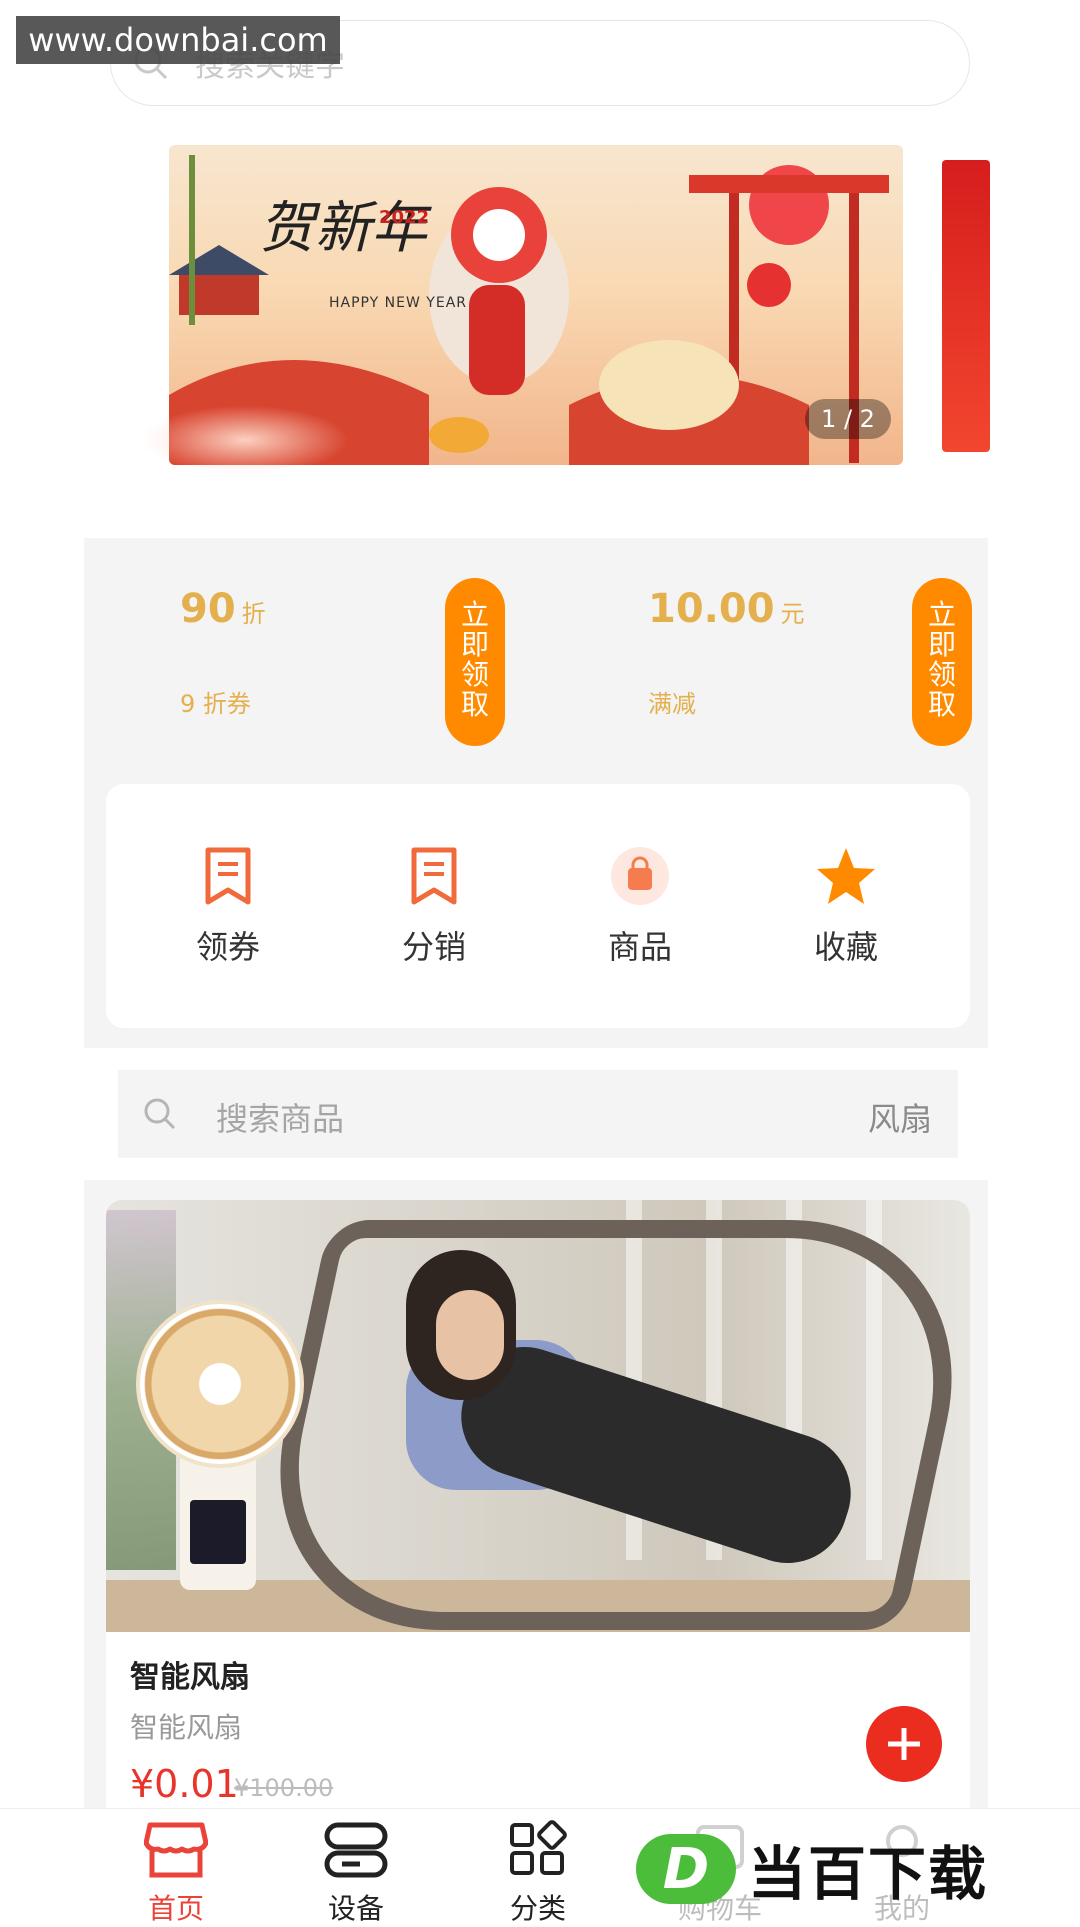 The width and height of the screenshot is (1080, 1927). I want to click on product-search-bar: 搜索商品 风扇, so click(538, 1114).